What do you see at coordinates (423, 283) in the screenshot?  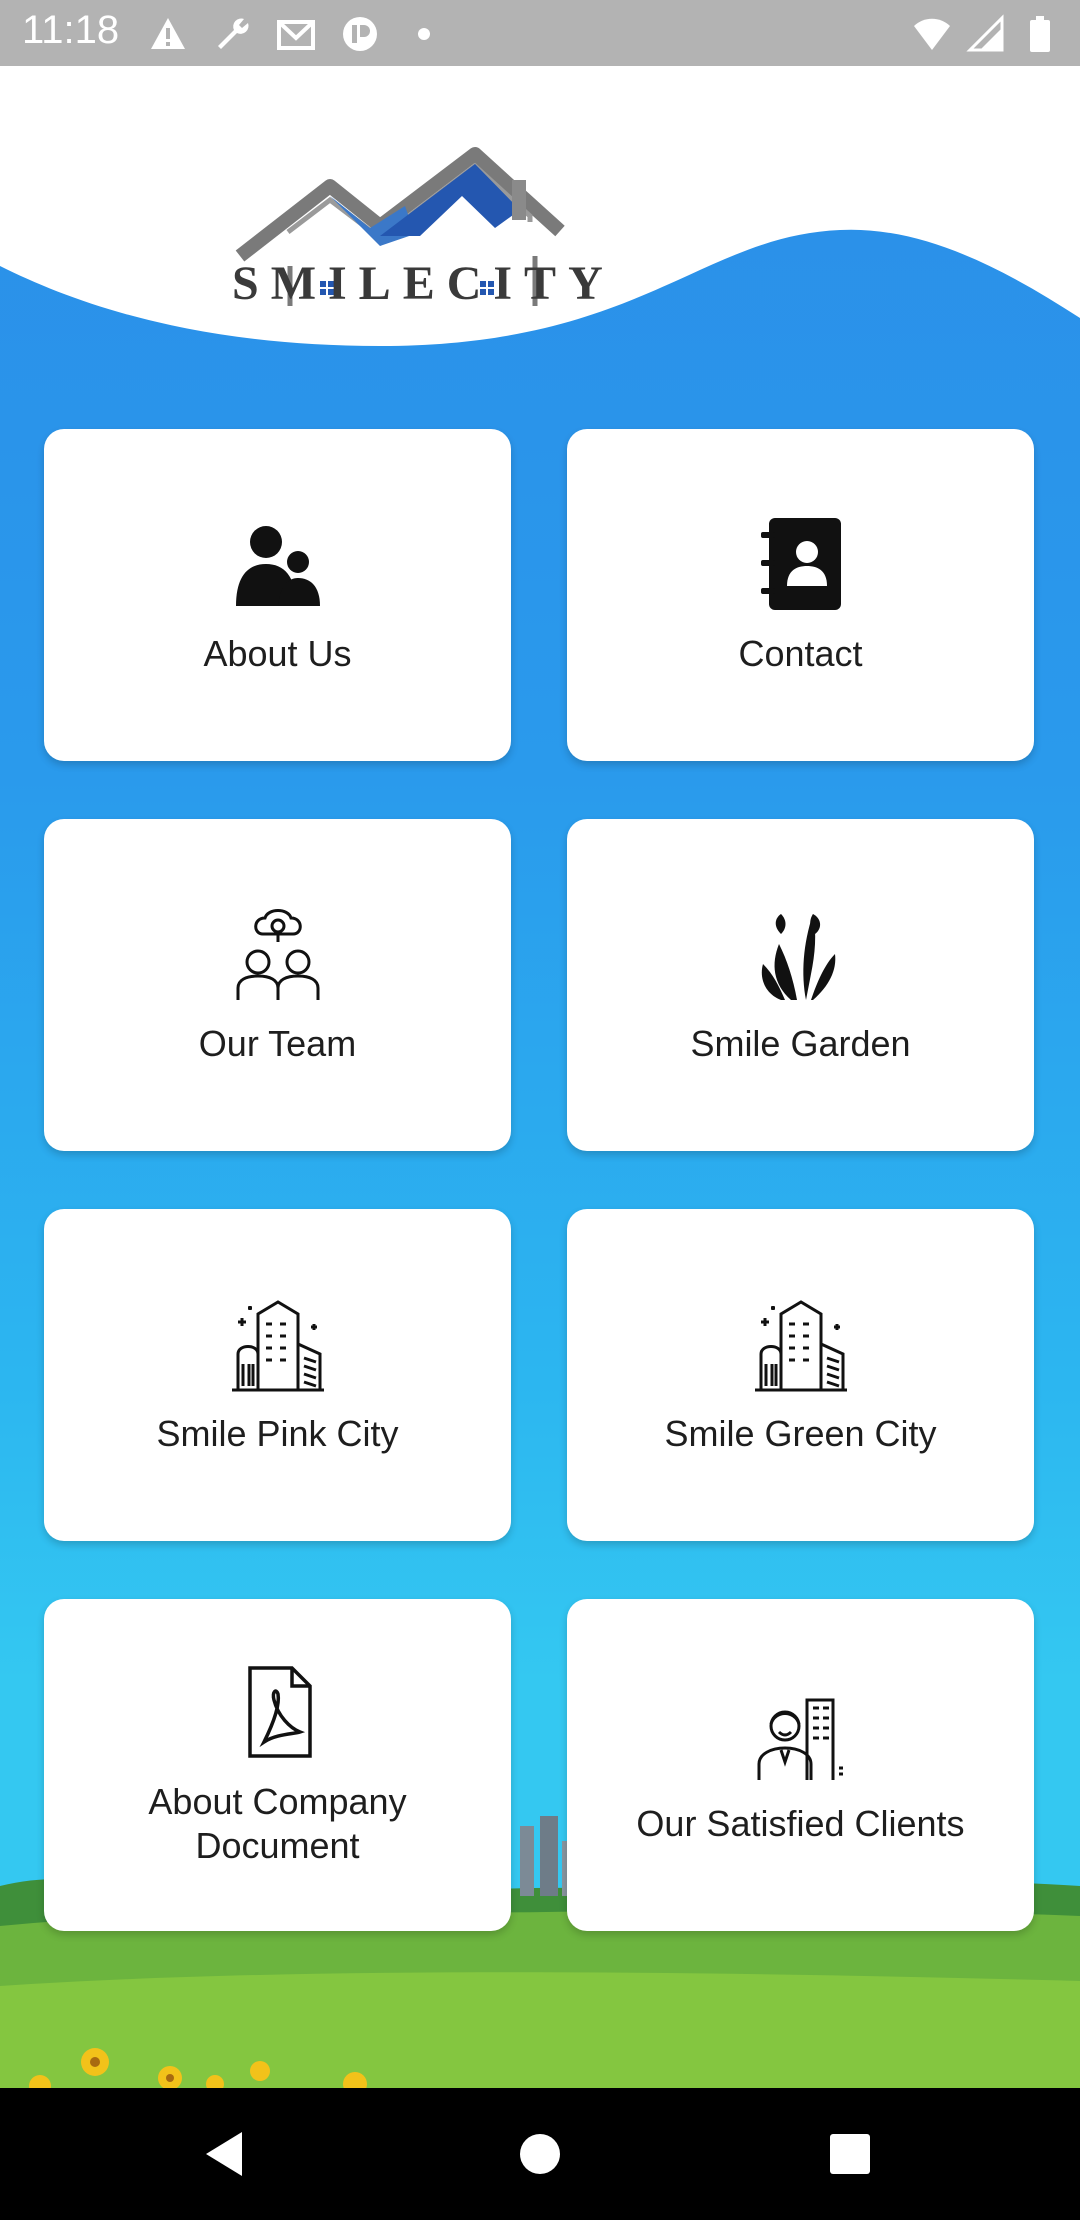 I see `logo-text: SMILECITY` at bounding box center [423, 283].